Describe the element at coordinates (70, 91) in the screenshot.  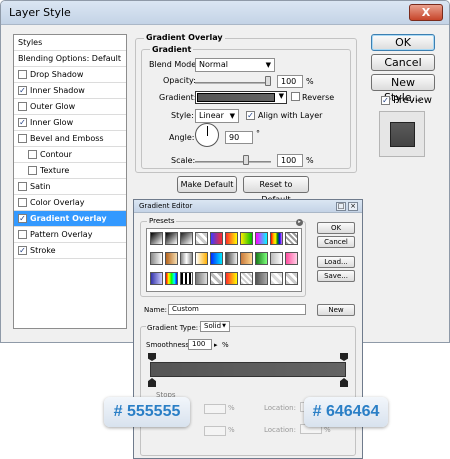
I see `style-item-inner-shadow: ✓ Inner Shadow` at that location.